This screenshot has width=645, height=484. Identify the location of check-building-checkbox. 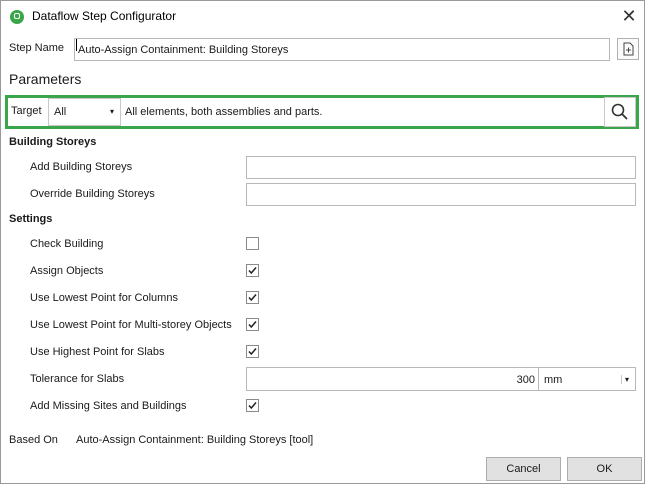
(252, 243).